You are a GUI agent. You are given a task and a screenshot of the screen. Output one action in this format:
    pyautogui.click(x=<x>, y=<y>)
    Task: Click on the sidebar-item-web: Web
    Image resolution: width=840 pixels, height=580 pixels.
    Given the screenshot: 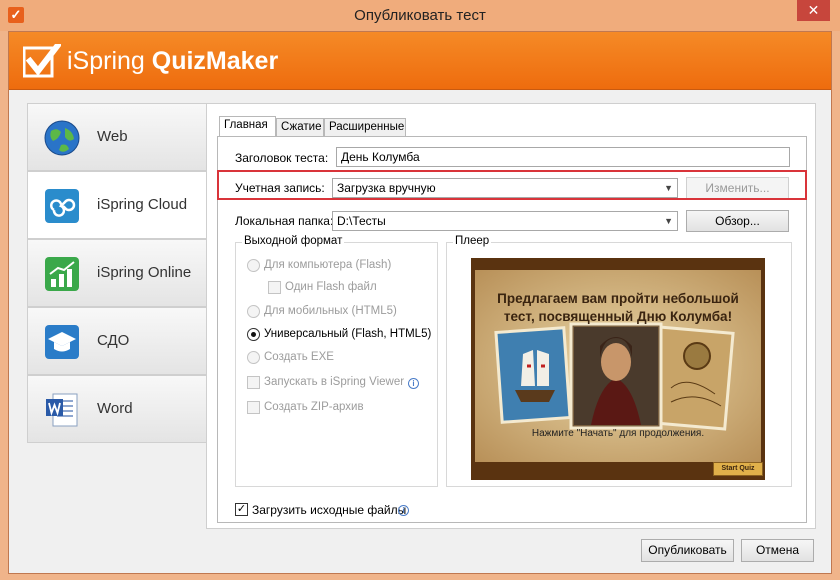 What is the action you would take?
    pyautogui.click(x=117, y=137)
    